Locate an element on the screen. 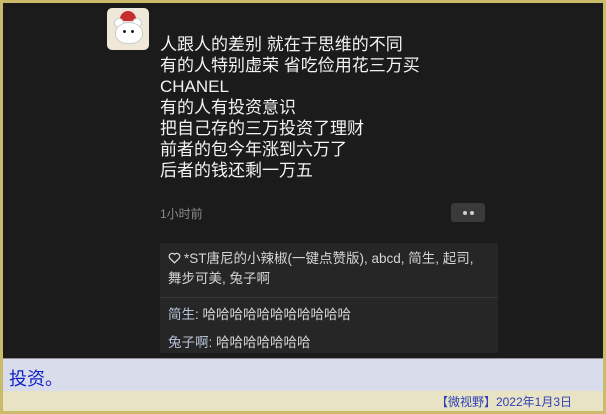 The width and height of the screenshot is (606, 414). comment-row: 简生: 哈哈哈哈哈哈哈哈哈哈哈 is located at coordinates (259, 313).